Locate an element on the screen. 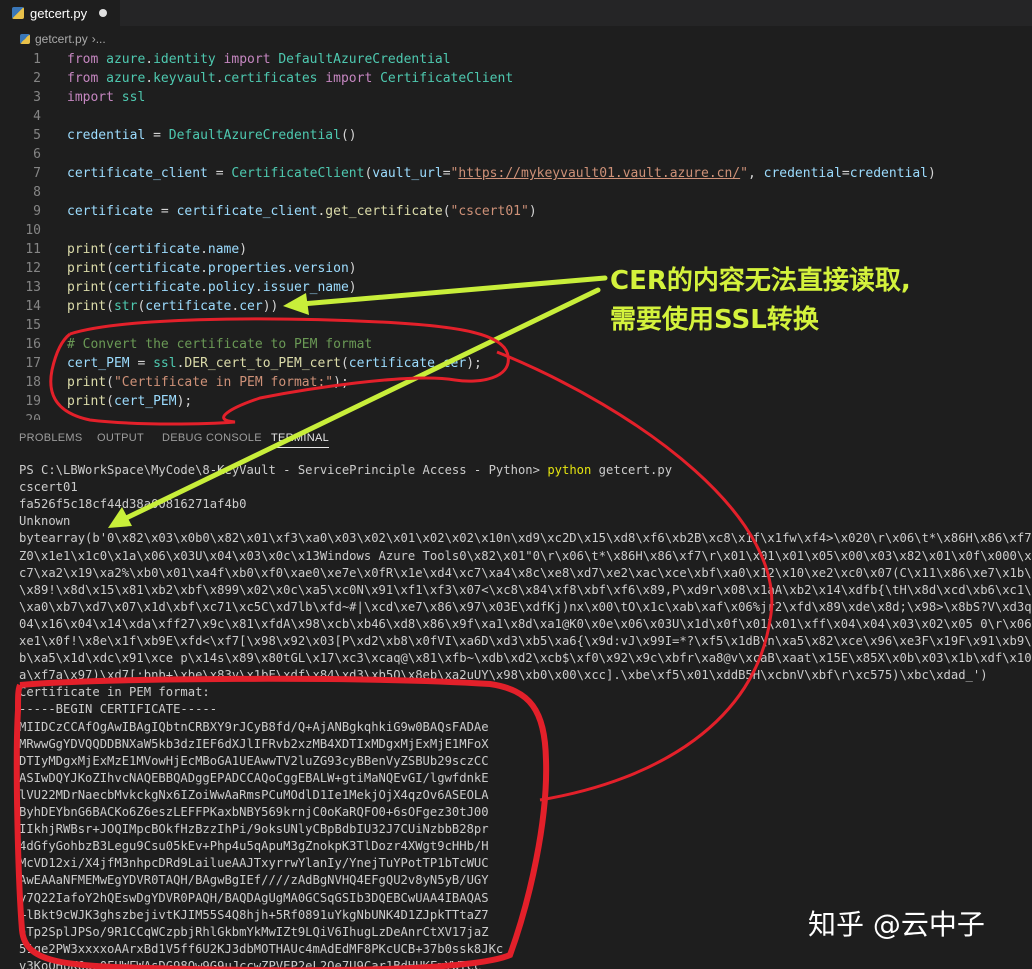  line-number: 9 is located at coordinates (37, 211).